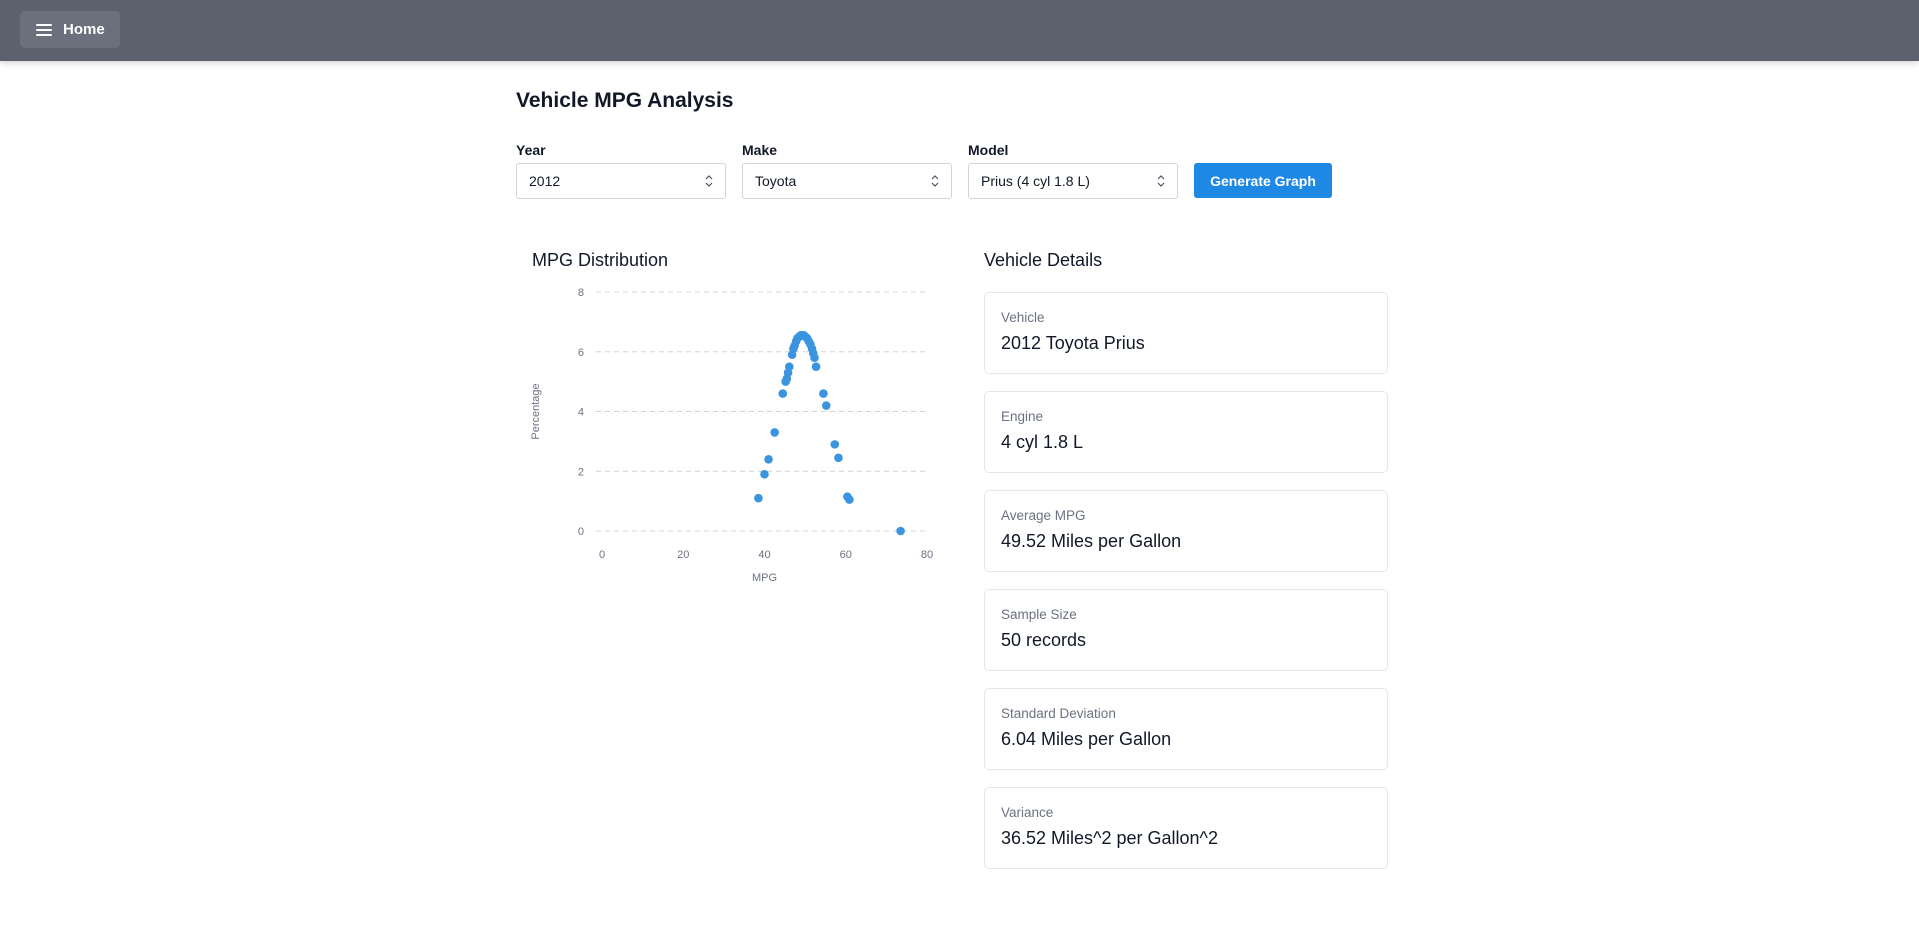 This screenshot has height=940, width=1919. Describe the element at coordinates (927, 555) in the screenshot. I see `x-tick-label: 80` at that location.